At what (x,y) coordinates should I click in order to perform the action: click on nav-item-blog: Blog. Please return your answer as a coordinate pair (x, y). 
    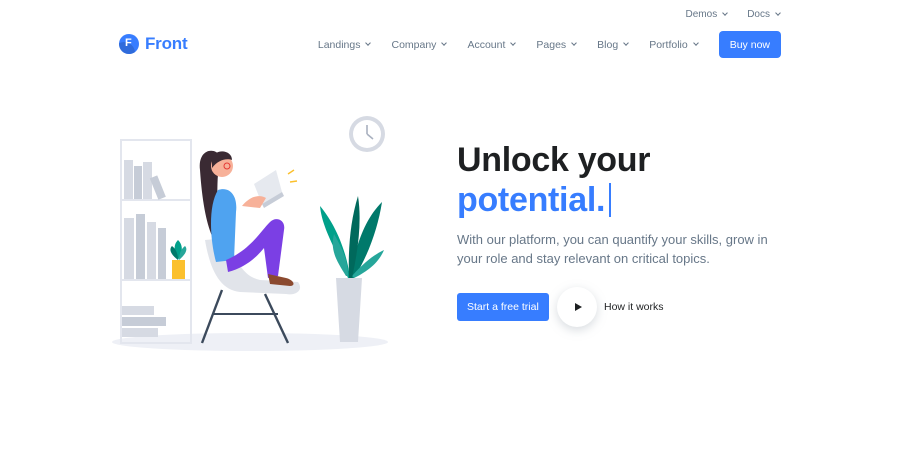
    Looking at the image, I should click on (613, 44).